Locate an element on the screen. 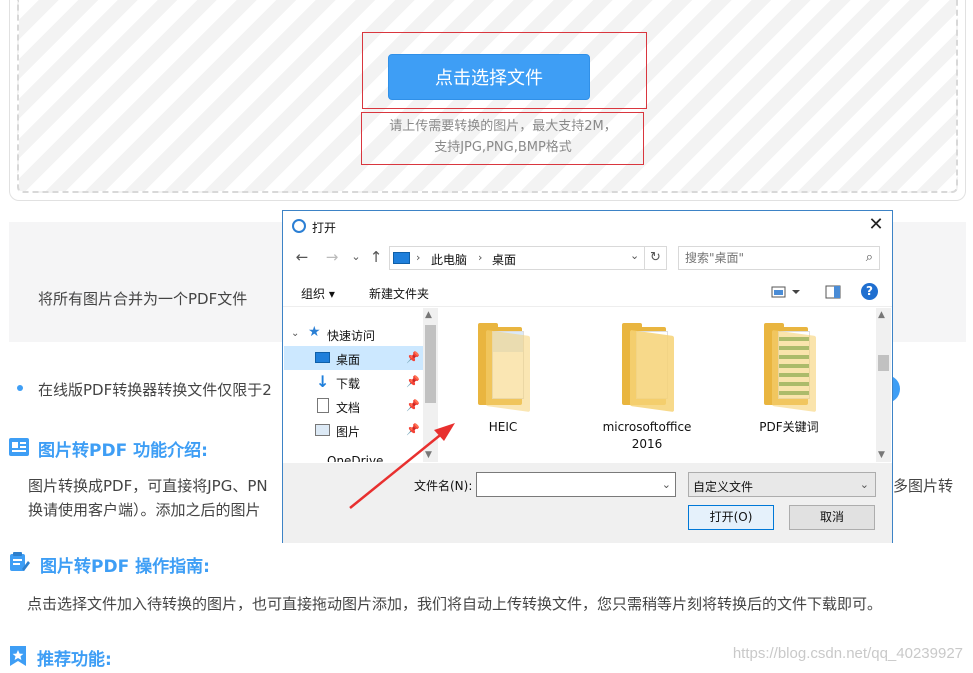  filename-input is located at coordinates (569, 484).